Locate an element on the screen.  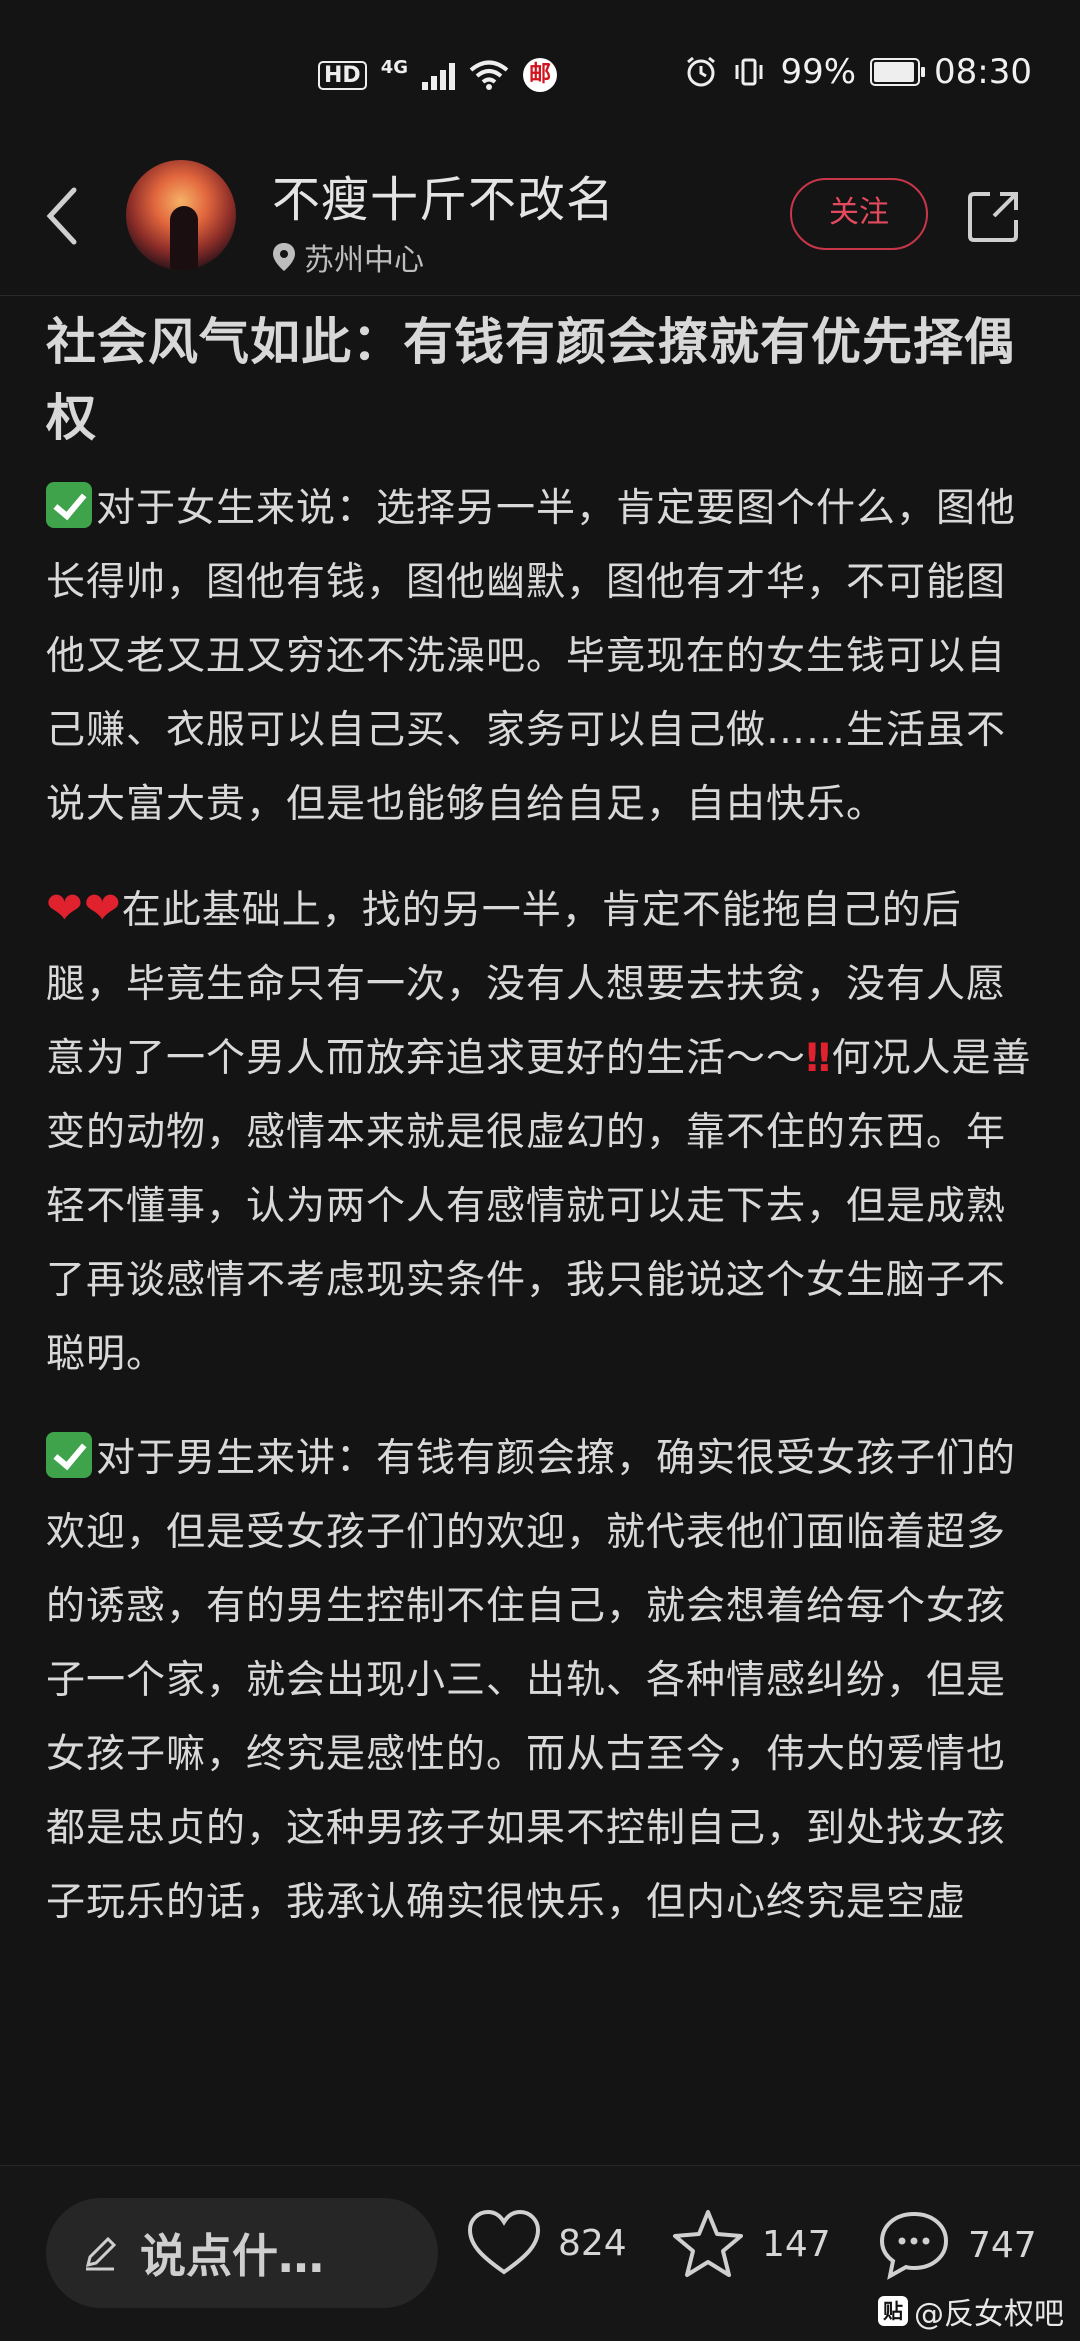
heart-icon: ❤❤ is located at coordinates (84, 908).